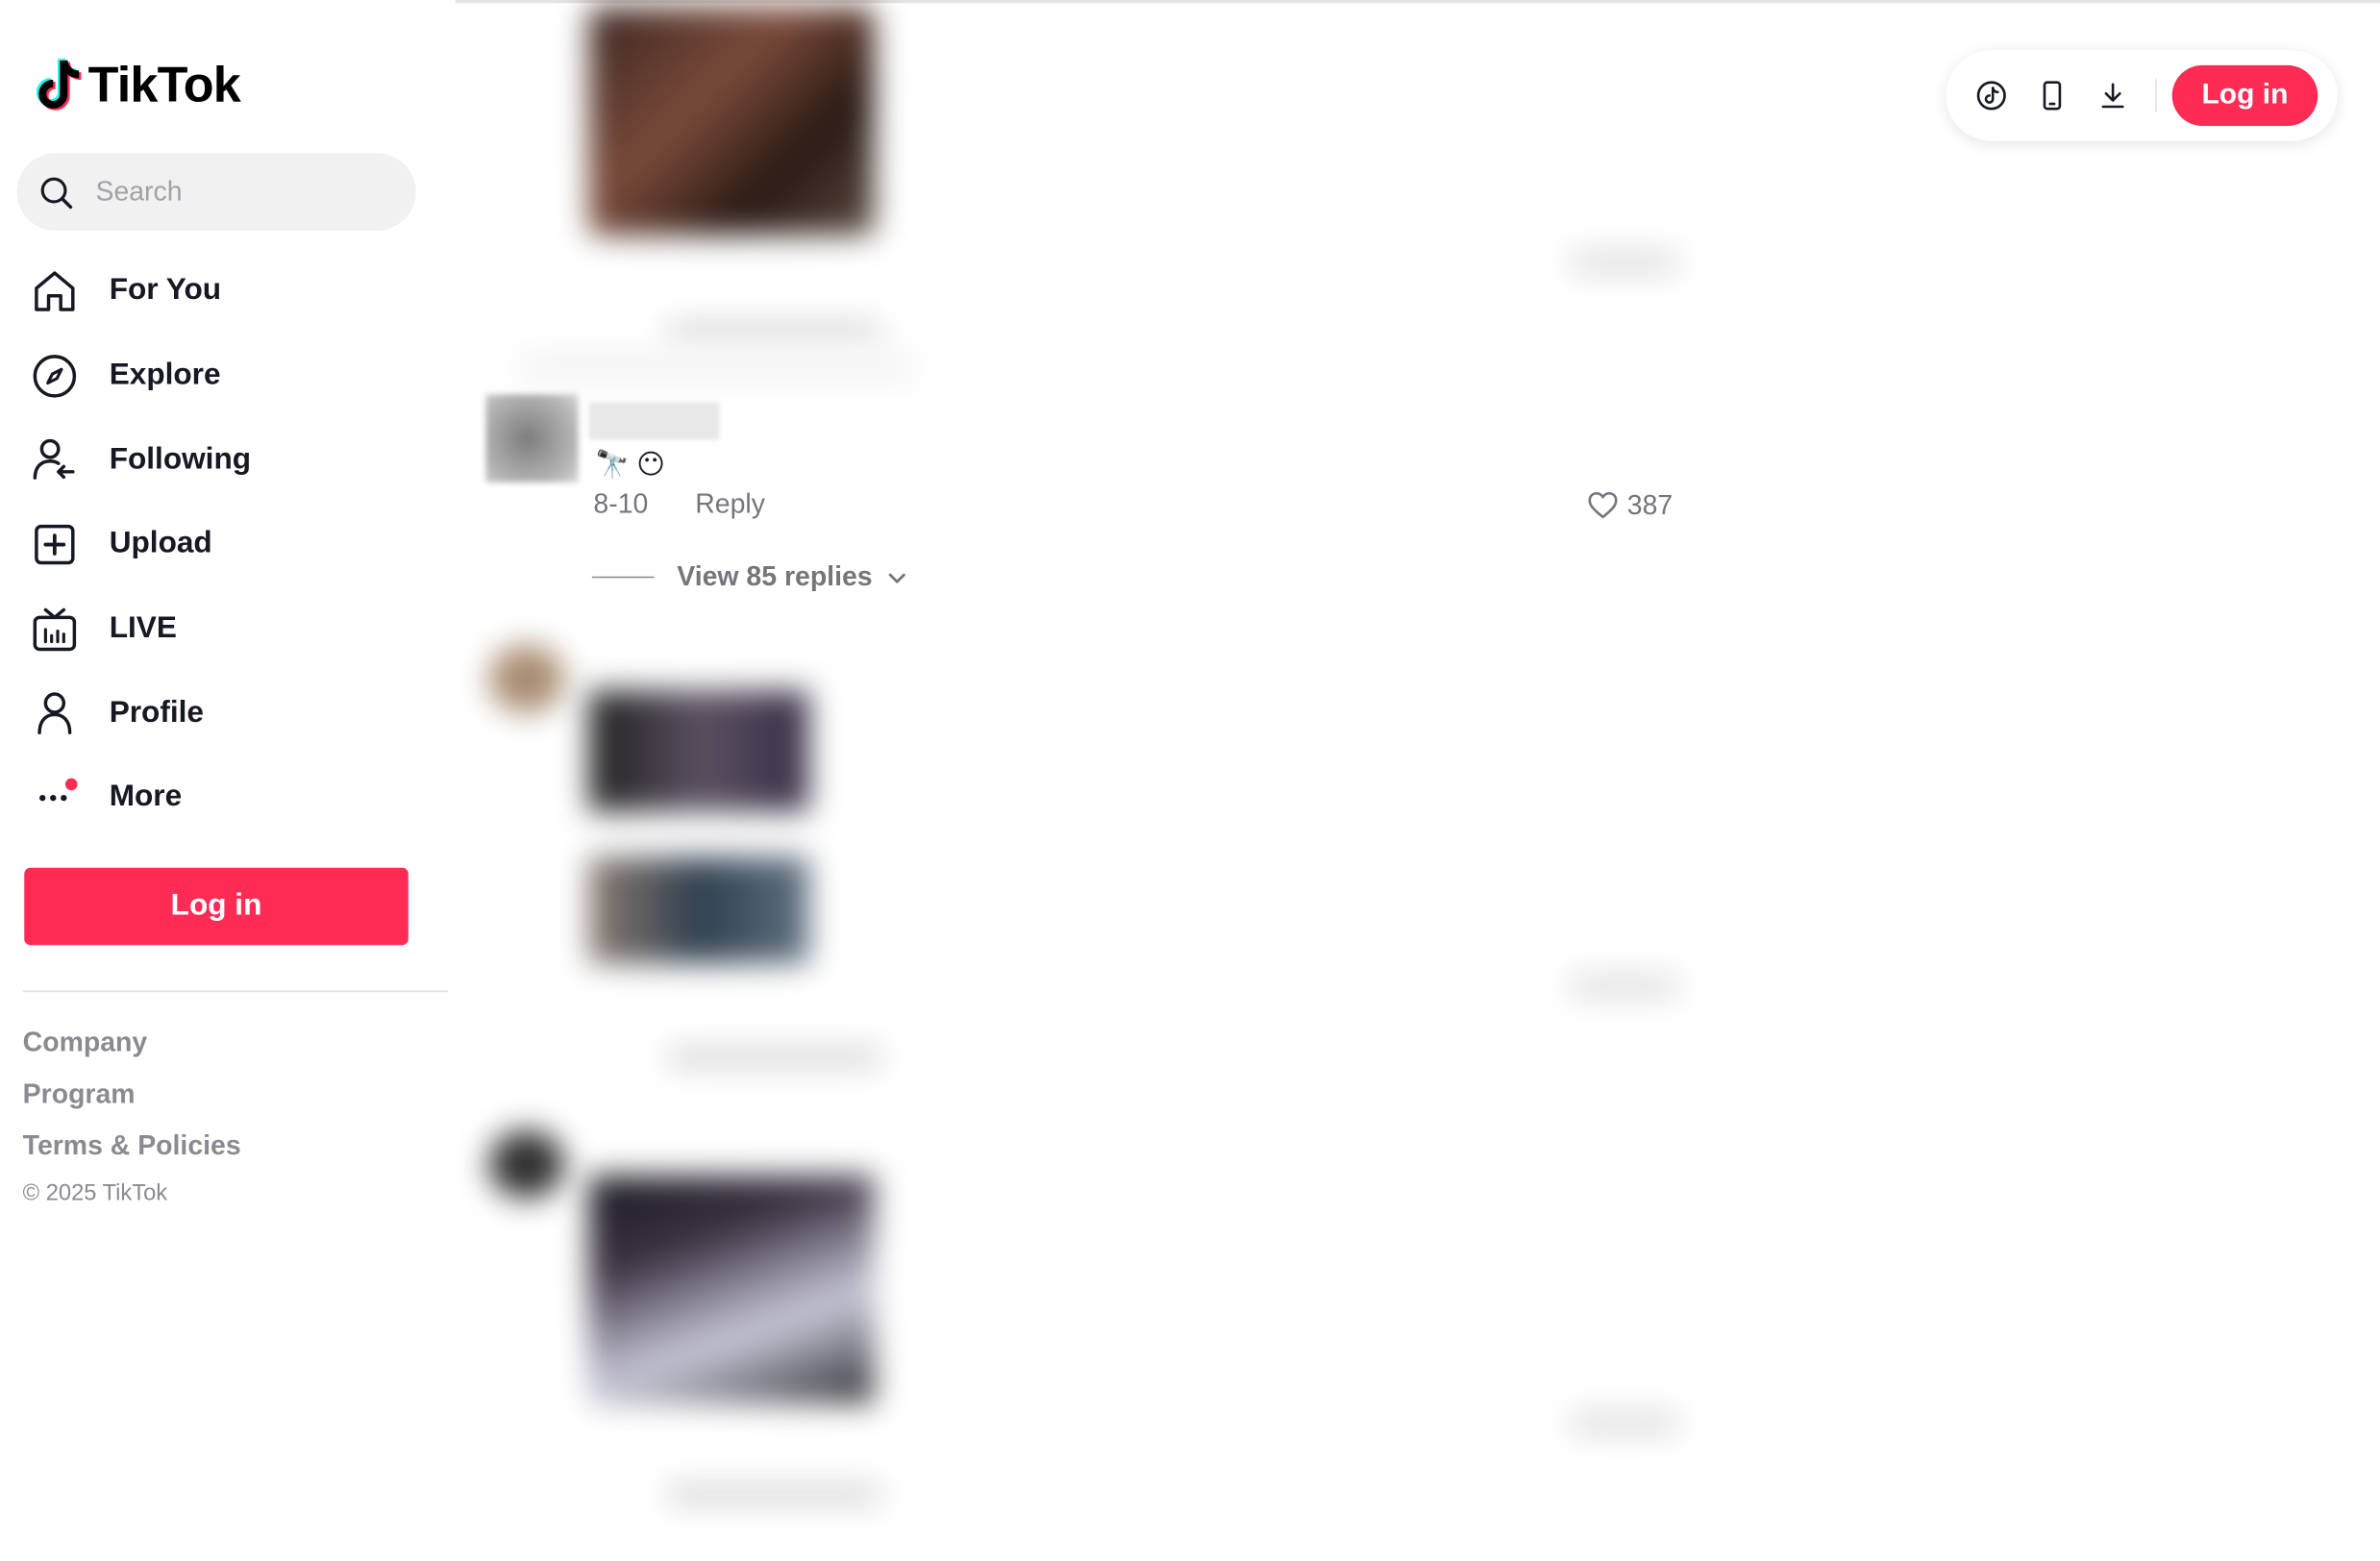 The width and height of the screenshot is (2380, 1561). I want to click on search-bar, so click(216, 192).